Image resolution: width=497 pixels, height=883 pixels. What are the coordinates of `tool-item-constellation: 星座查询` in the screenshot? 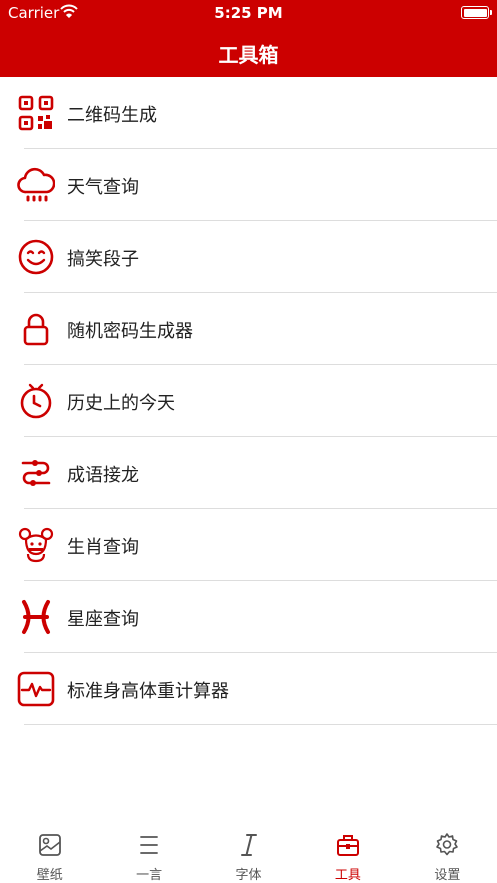 It's located at (248, 617).